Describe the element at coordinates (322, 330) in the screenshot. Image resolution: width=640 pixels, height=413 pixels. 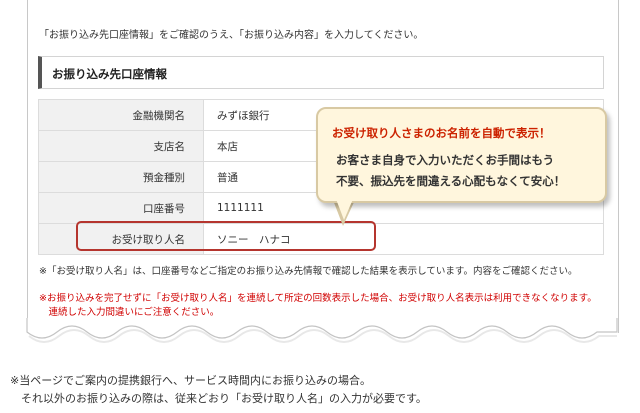
I see `torn-edge-wave` at that location.